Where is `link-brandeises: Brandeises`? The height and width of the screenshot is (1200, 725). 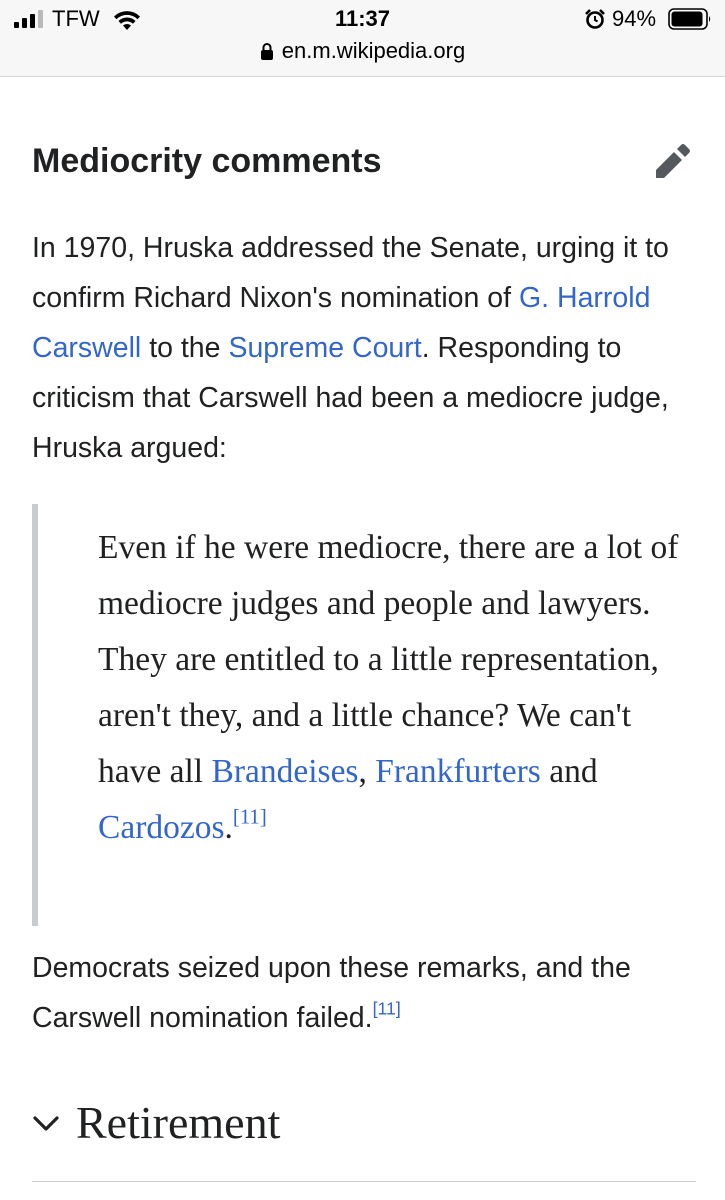
link-brandeises: Brandeises is located at coordinates (284, 771).